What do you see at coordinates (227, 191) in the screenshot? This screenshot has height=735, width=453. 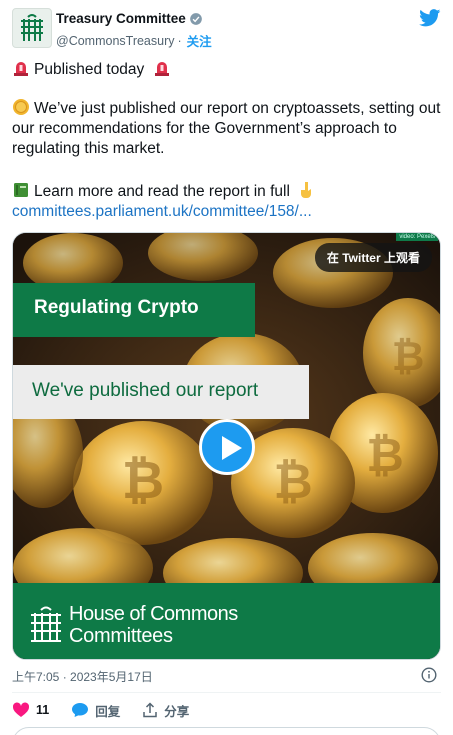 I see `tweet-line-3: Learn more and read the report in full` at bounding box center [227, 191].